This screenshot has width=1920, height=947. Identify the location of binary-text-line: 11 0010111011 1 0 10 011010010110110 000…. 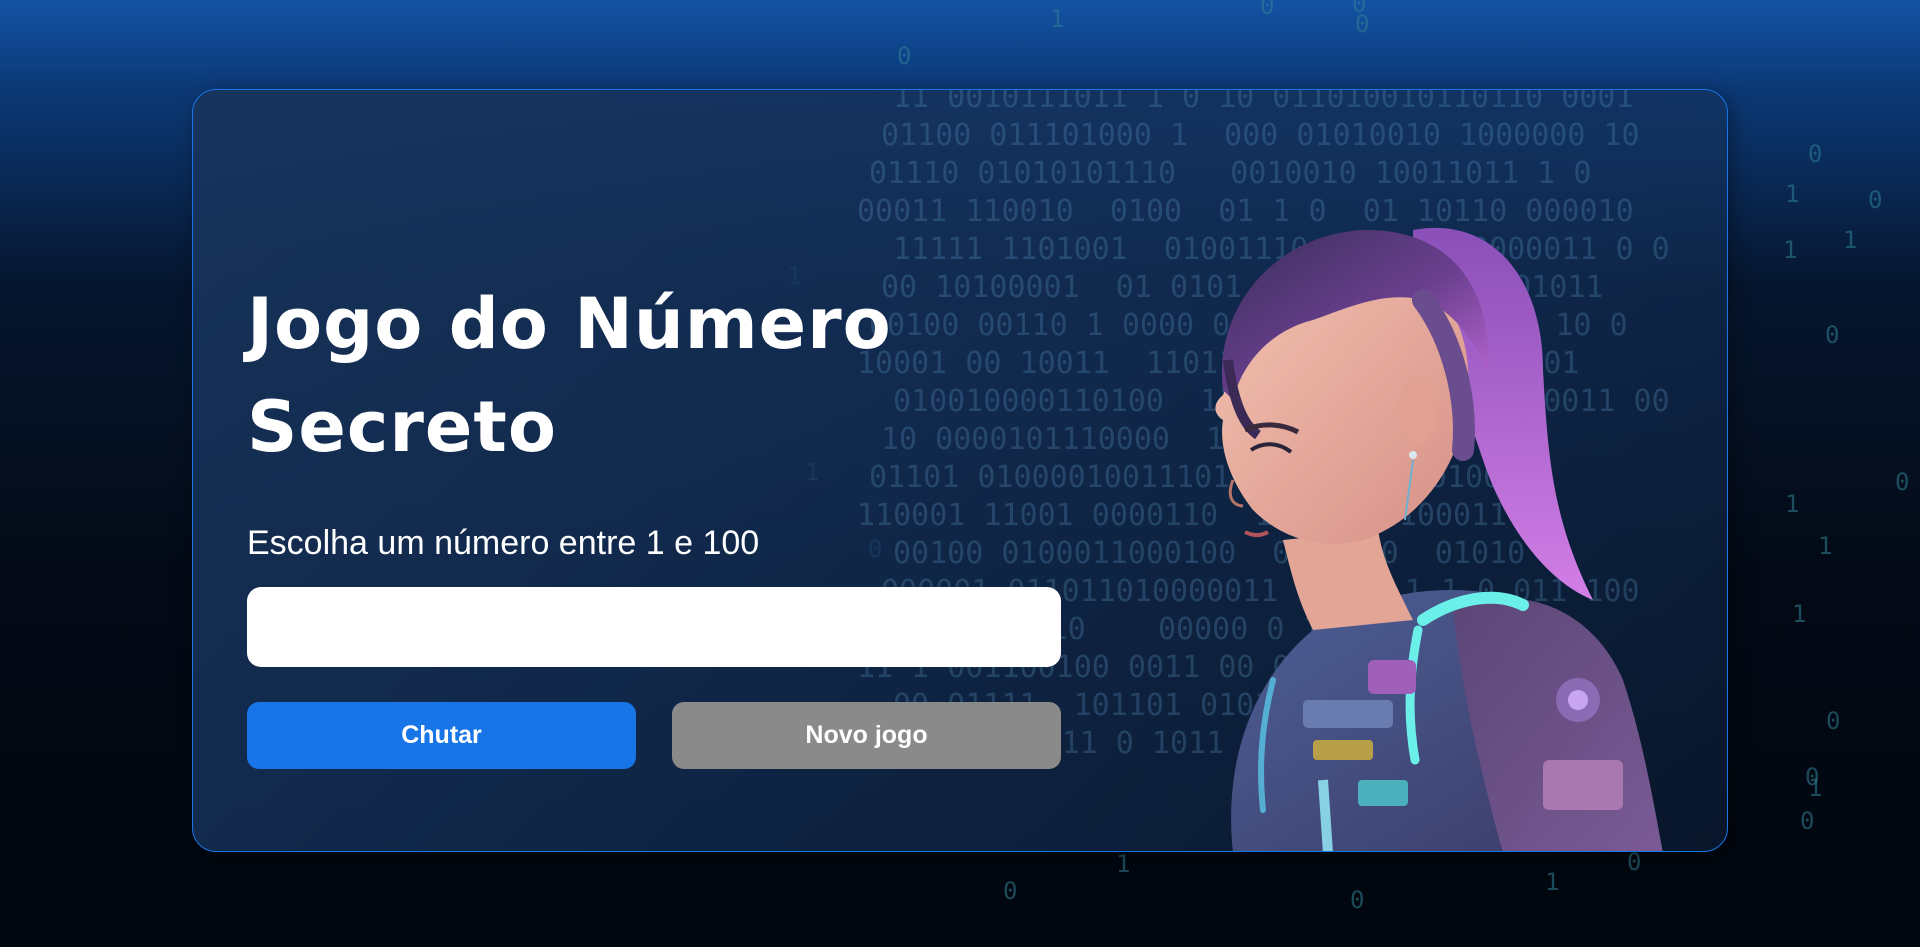
(1263, 102).